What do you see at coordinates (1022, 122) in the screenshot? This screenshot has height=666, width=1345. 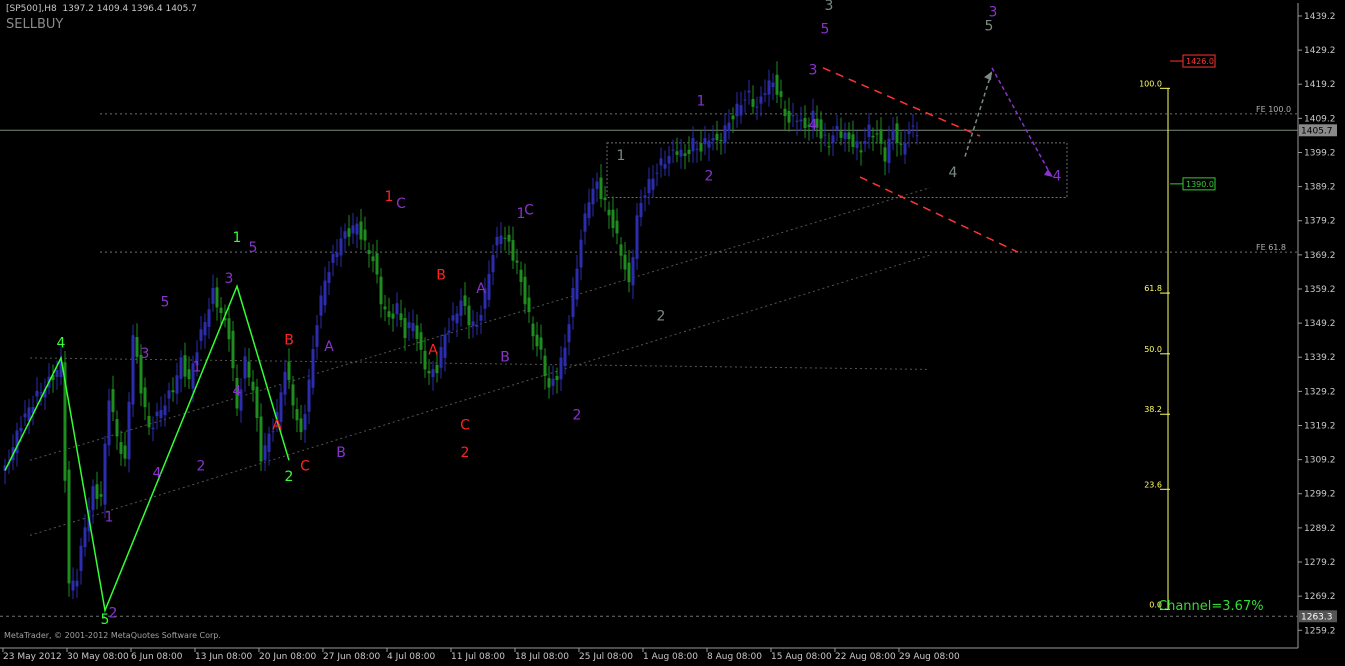 I see `projection-arrow-down` at bounding box center [1022, 122].